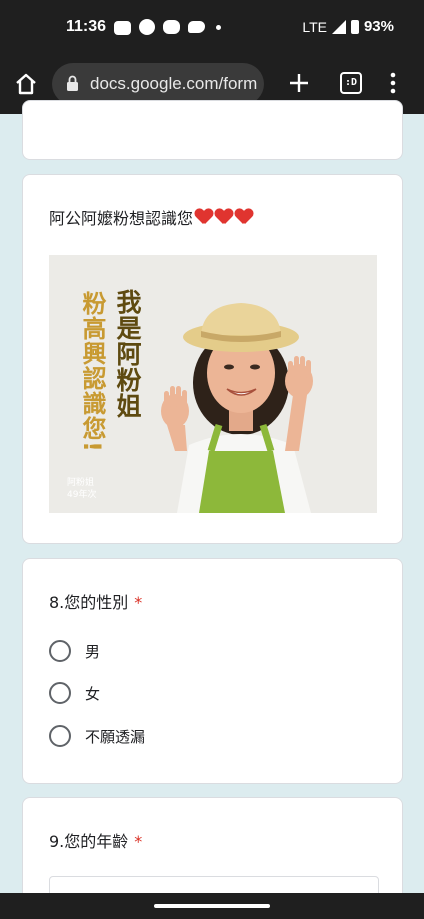  Describe the element at coordinates (378, 26) in the screenshot. I see `battery-level: 93%` at that location.